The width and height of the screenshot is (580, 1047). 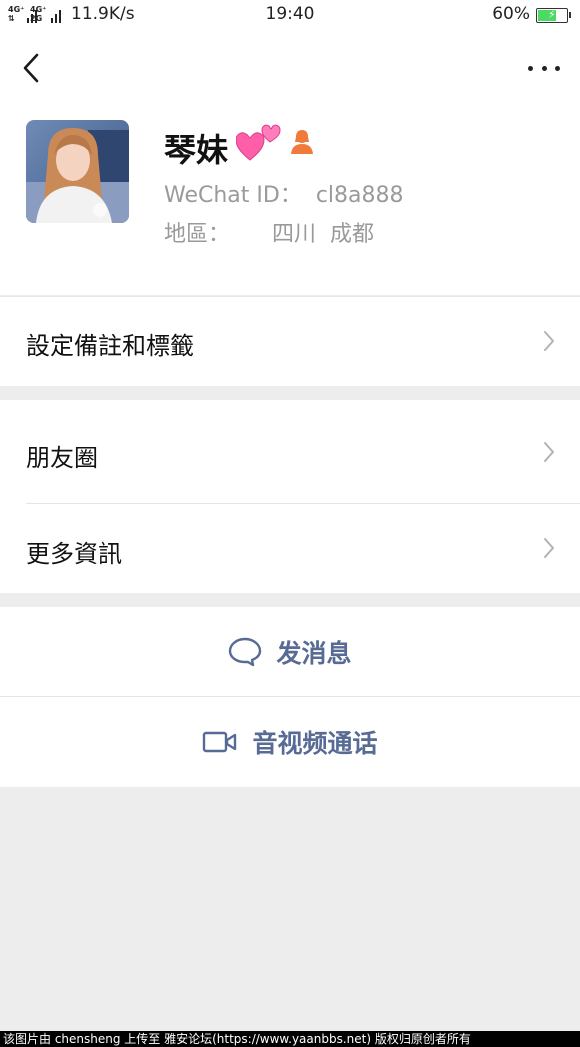 I want to click on avatar-photo, so click(x=77, y=171).